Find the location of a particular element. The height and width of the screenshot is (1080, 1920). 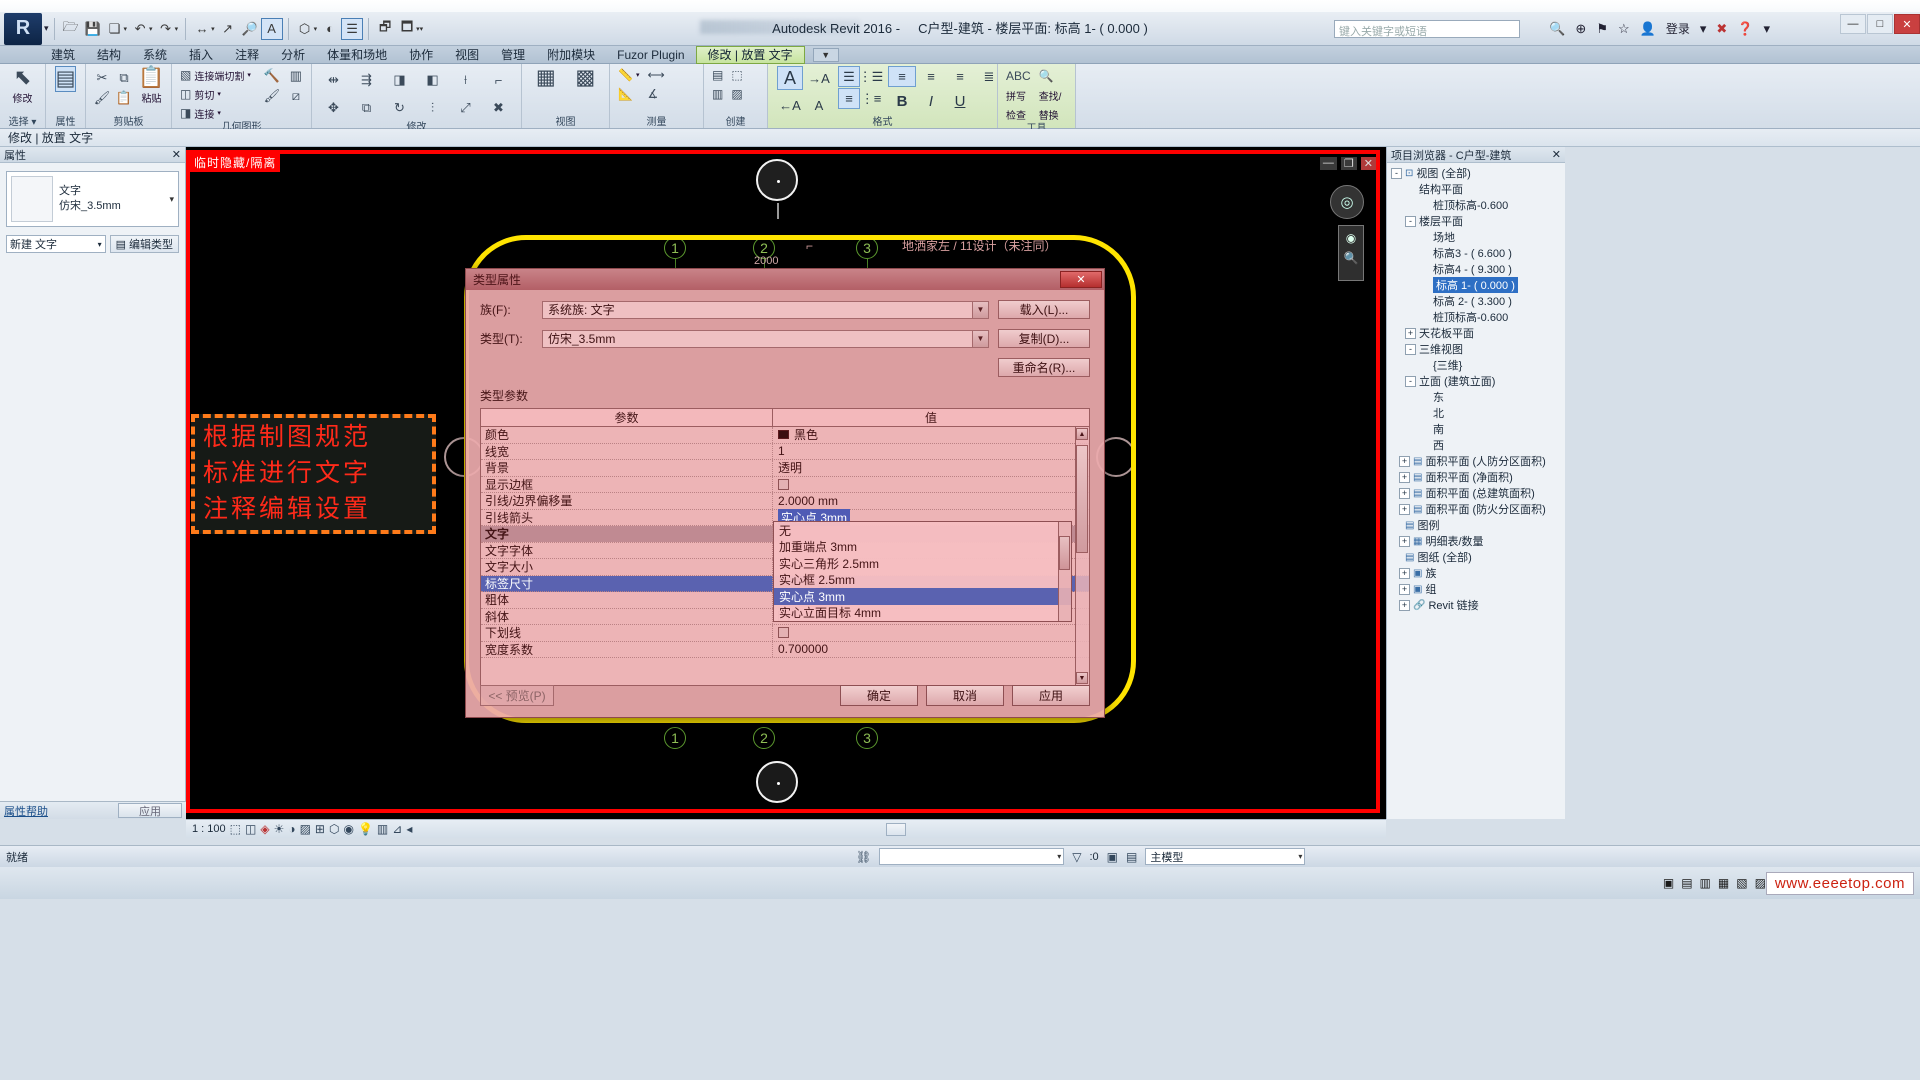

tab-fuzor-plugin: Fuzor Plugin is located at coordinates (650, 55).